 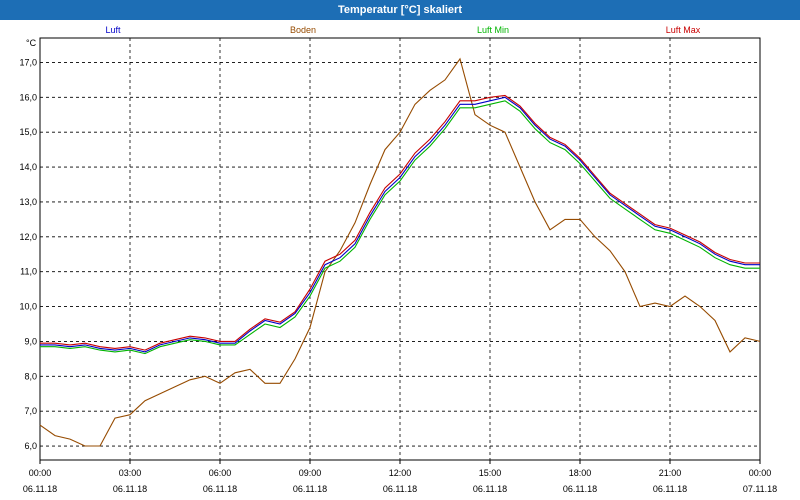 I want to click on y-tick-label: 10,0, so click(x=28, y=307).